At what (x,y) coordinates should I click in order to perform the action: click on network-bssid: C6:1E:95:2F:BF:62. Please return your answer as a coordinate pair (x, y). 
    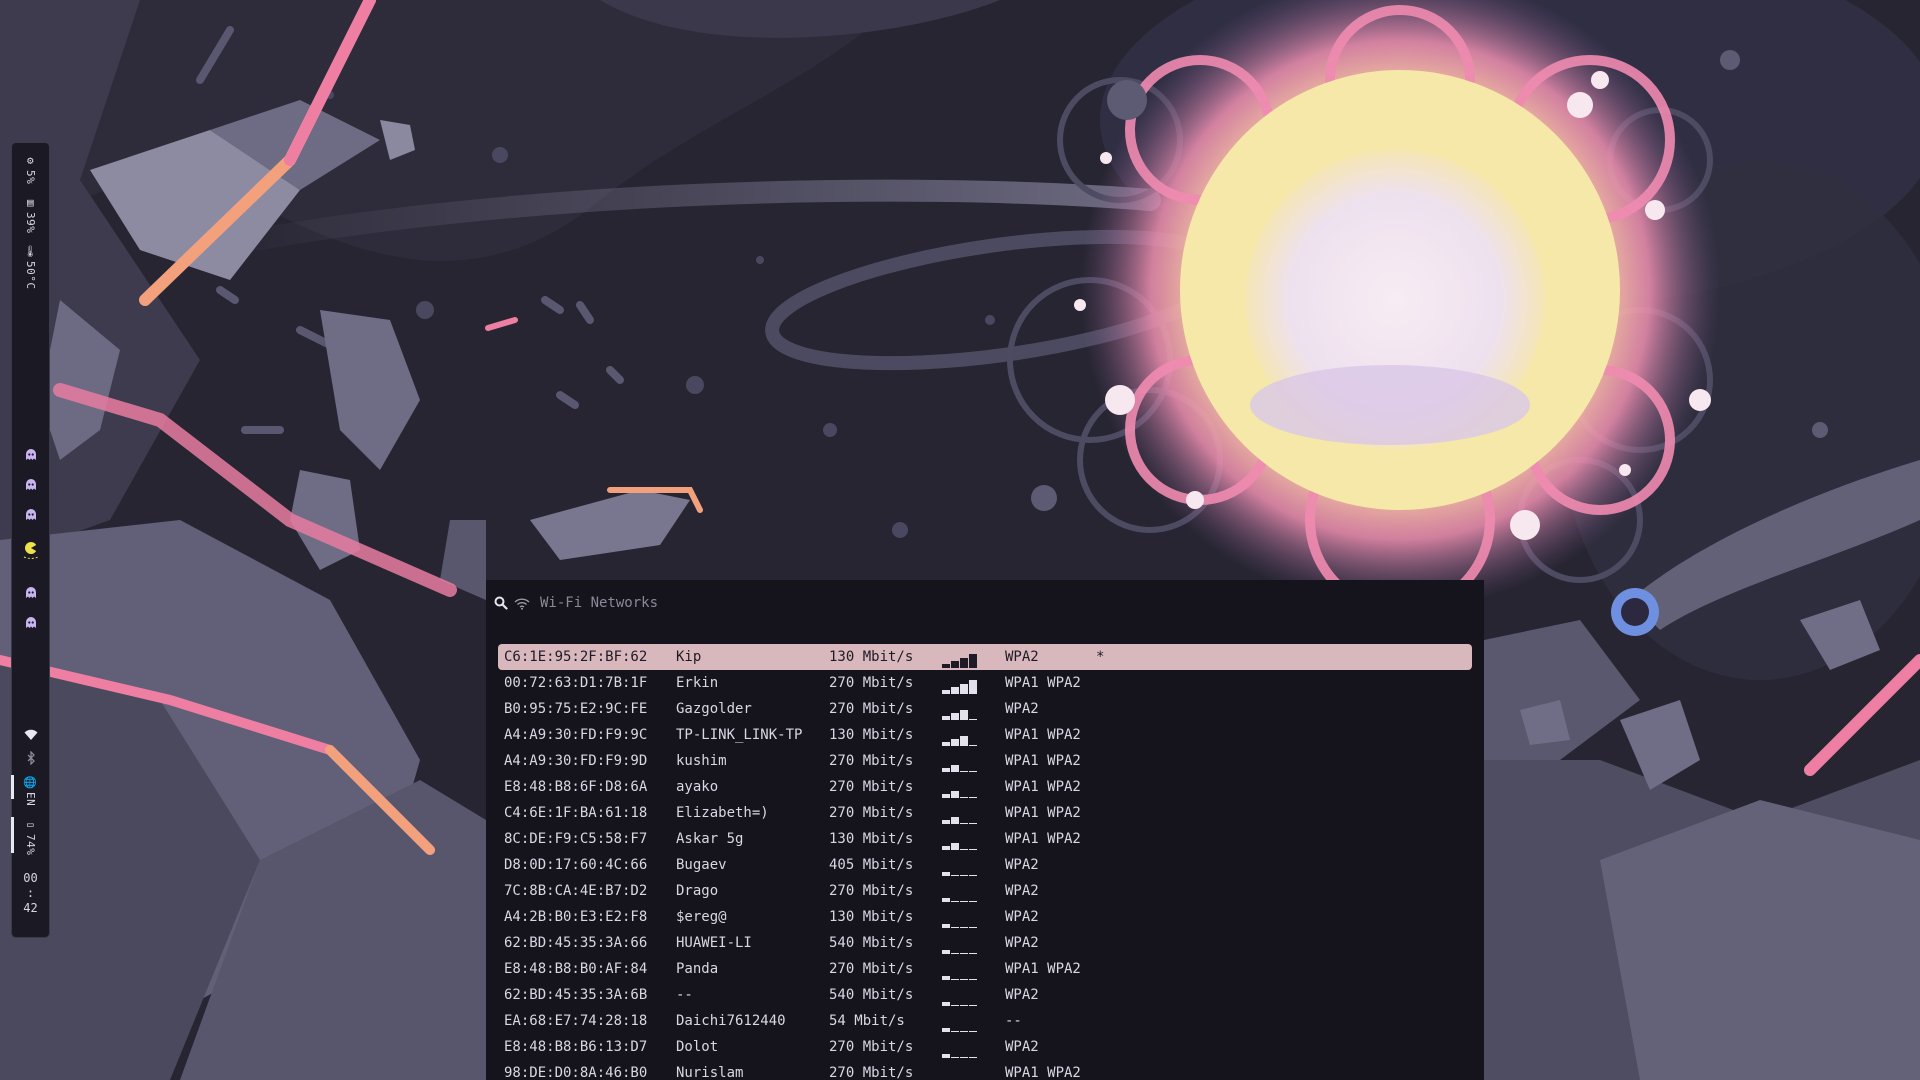
    Looking at the image, I should click on (576, 657).